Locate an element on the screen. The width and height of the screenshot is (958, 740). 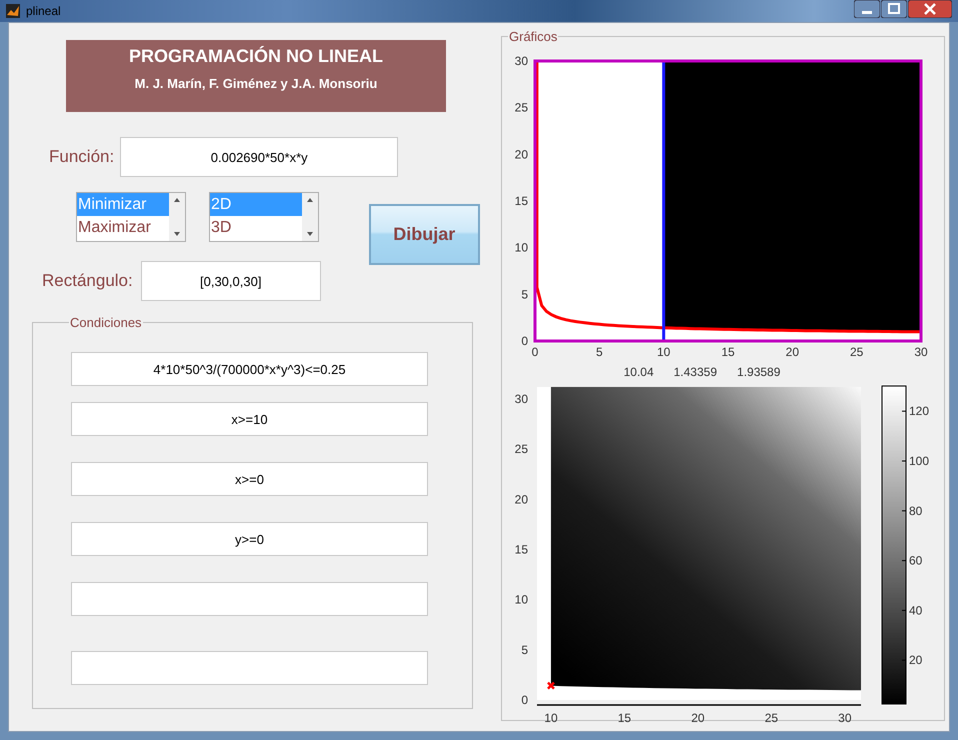
tick-label: 40 is located at coordinates (915, 610).